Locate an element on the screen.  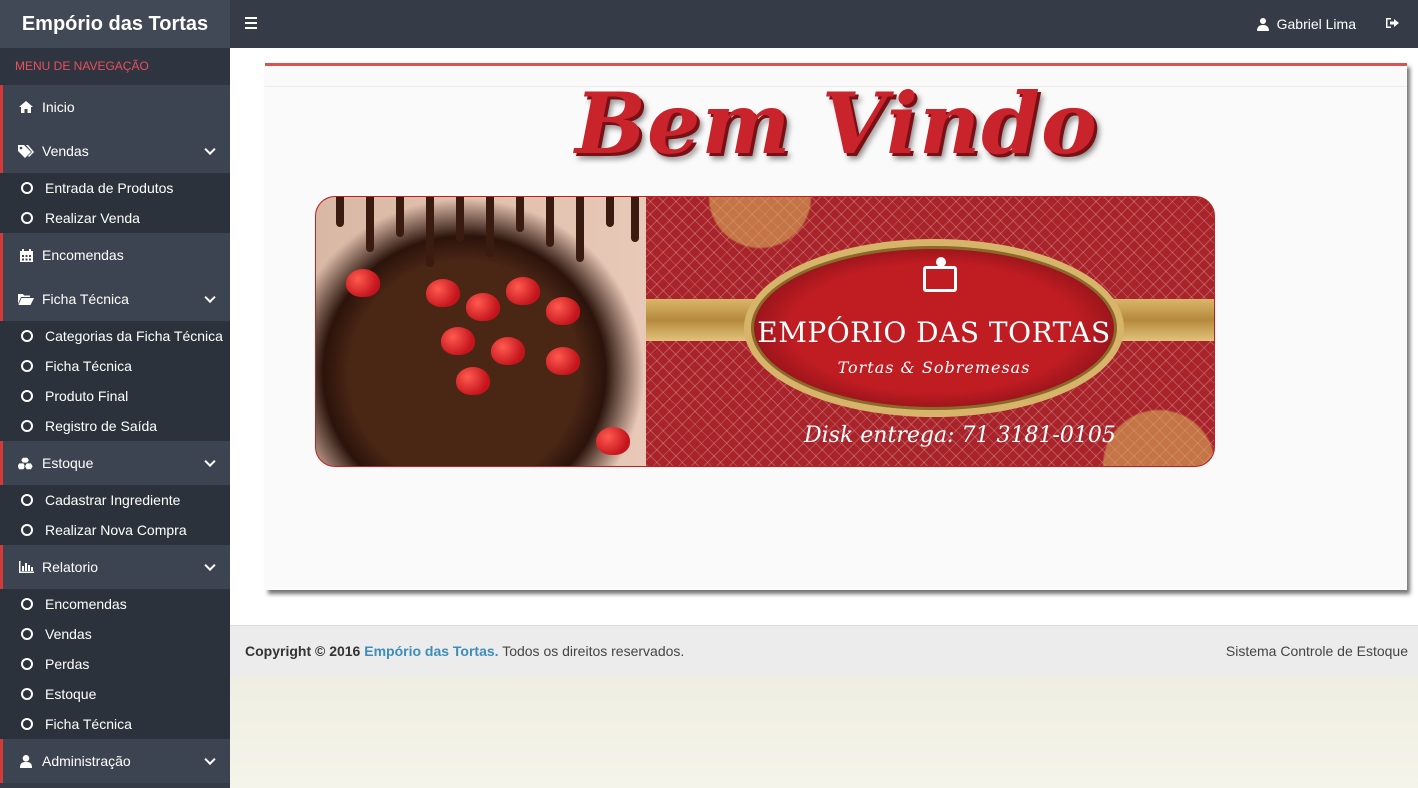
submenu-item-realizar-venda: Realizar Venda is located at coordinates (115, 218).